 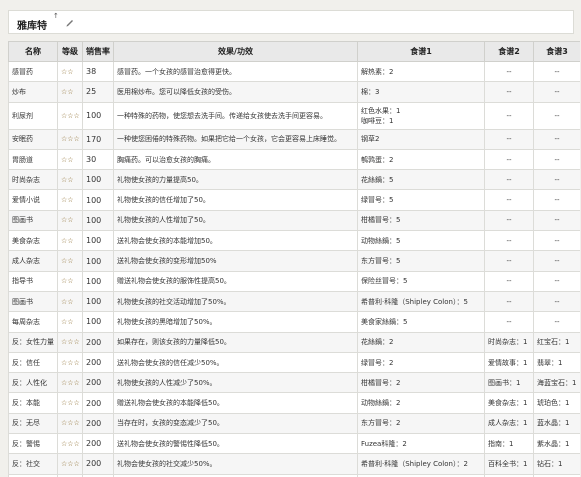 What do you see at coordinates (421, 159) in the screenshot?
I see `recipe-1-cell: 鹌鹑蛋：2` at bounding box center [421, 159].